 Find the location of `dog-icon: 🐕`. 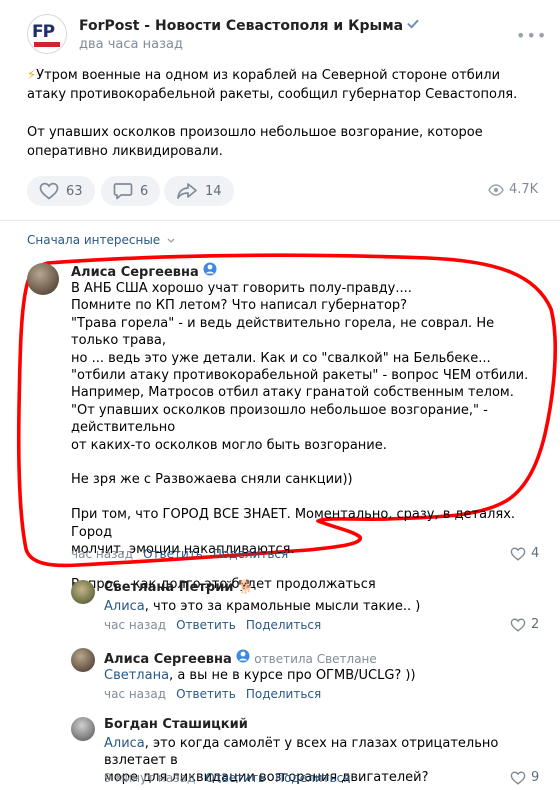

dog-icon: 🐕 is located at coordinates (245, 587).